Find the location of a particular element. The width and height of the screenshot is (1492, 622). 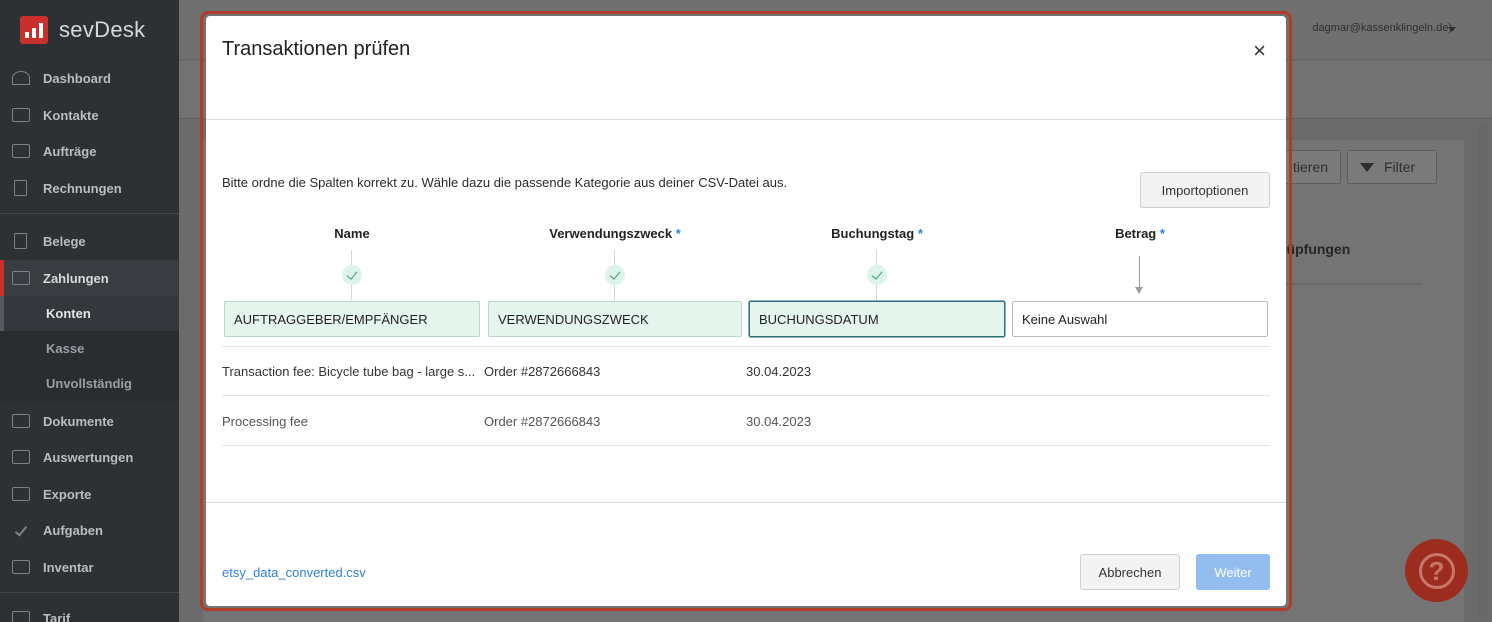

filter-button: Filter is located at coordinates (1392, 167).